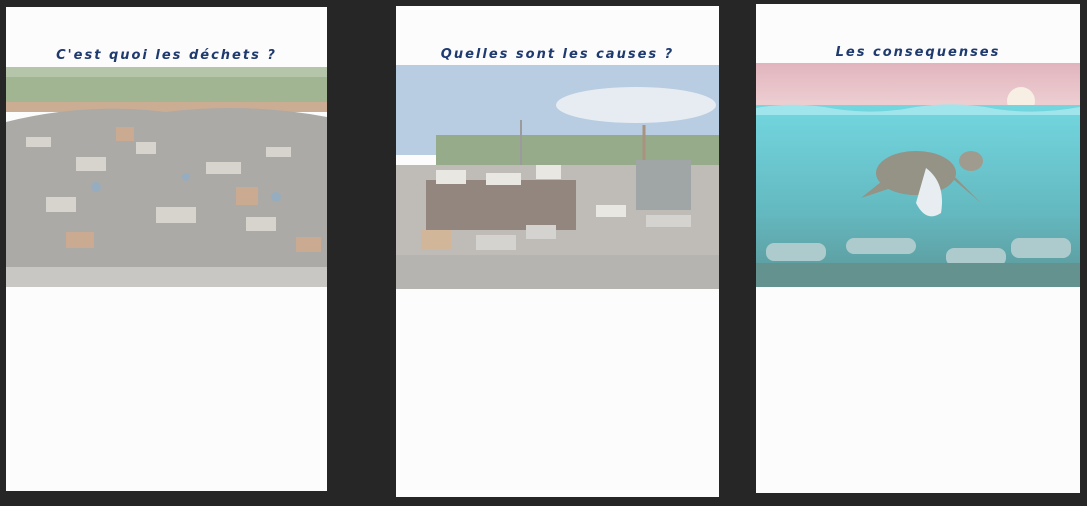 Image resolution: width=1087 pixels, height=506 pixels. Describe the element at coordinates (166, 55) in the screenshot. I see `slide-title: C'est quoi les déchets ?` at that location.